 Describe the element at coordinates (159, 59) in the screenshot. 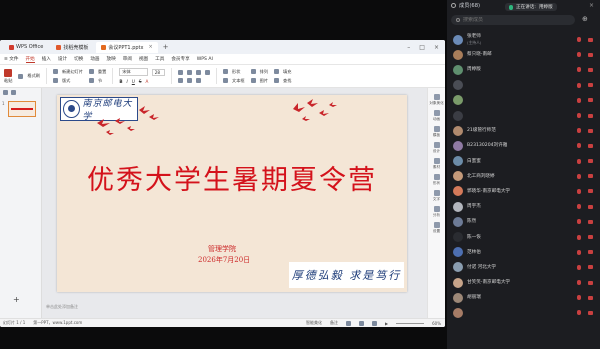

I see `menu-tools: 工具` at that location.